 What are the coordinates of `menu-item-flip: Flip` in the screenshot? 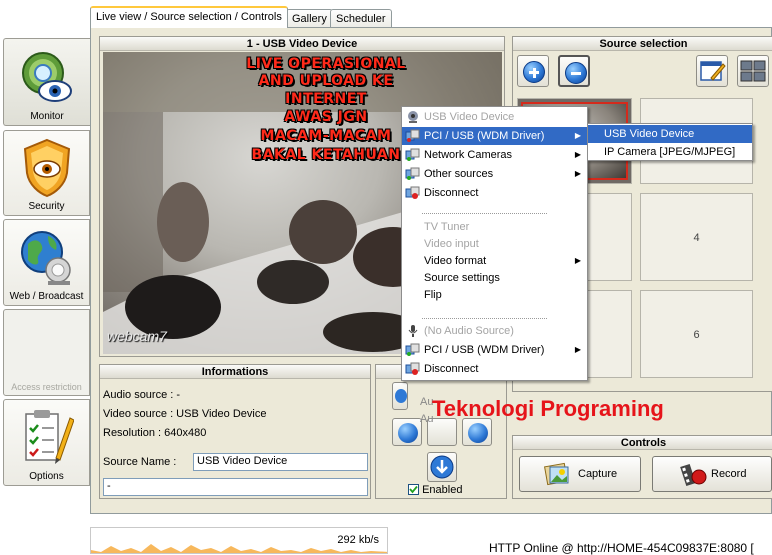 It's located at (494, 295).